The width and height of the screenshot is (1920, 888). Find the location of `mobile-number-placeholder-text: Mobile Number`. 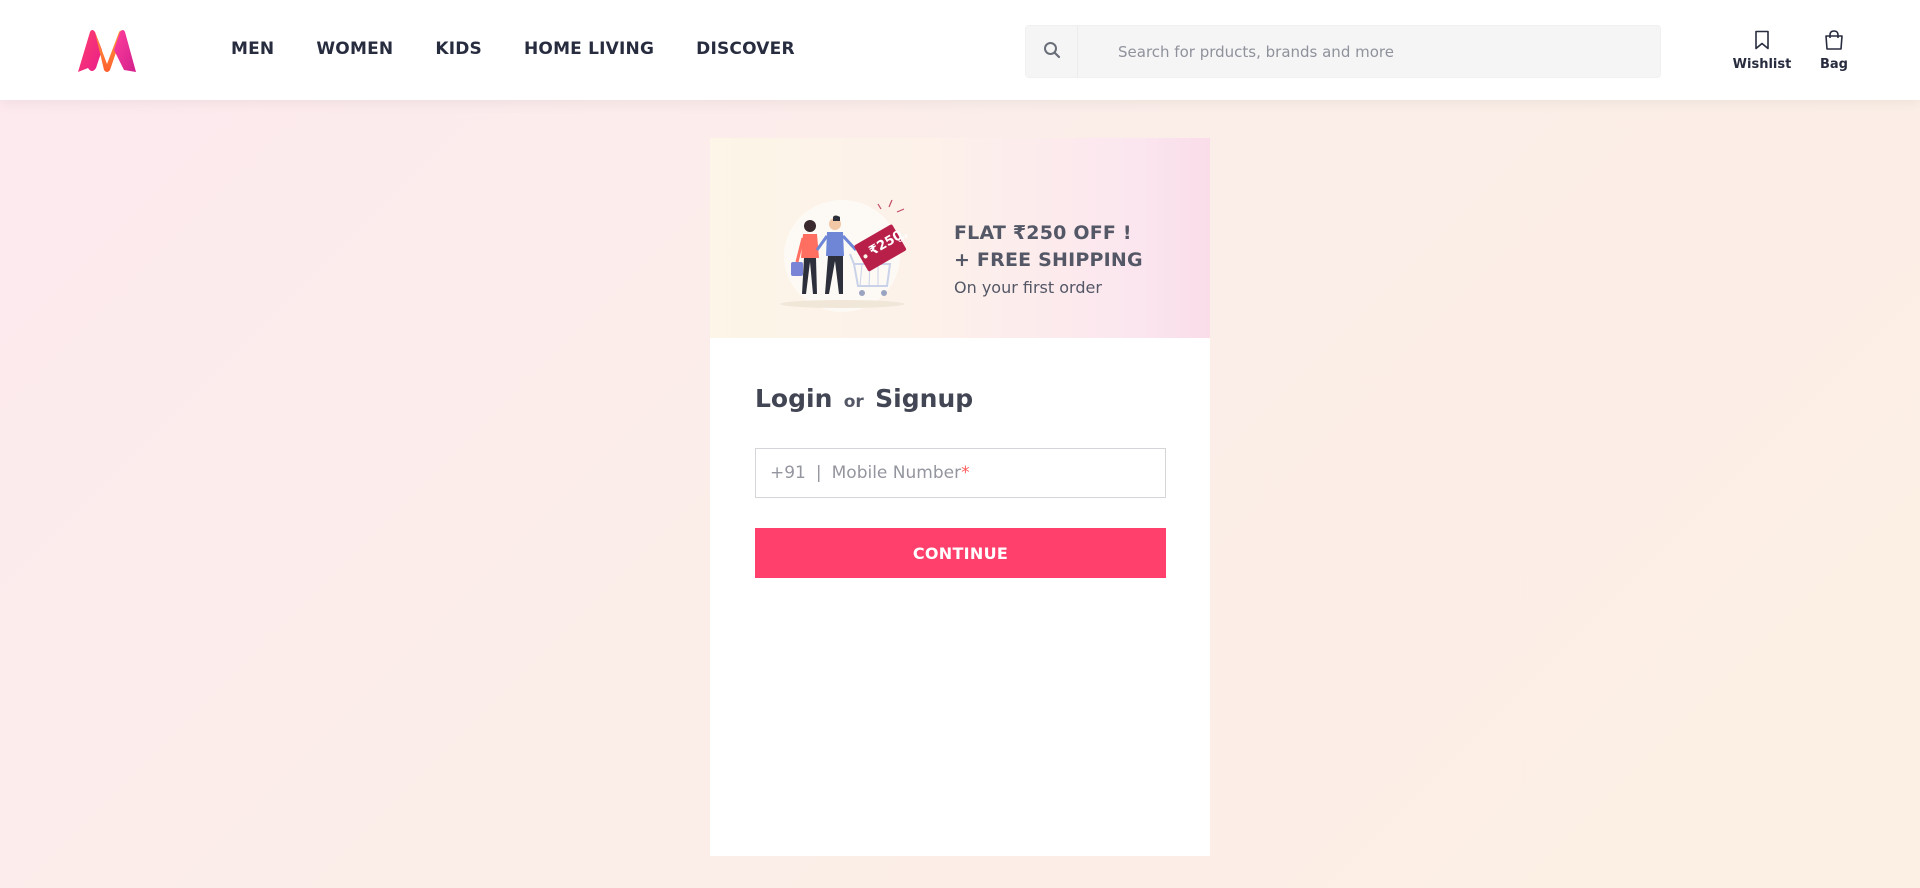

mobile-number-placeholder-text: Mobile Number is located at coordinates (896, 473).